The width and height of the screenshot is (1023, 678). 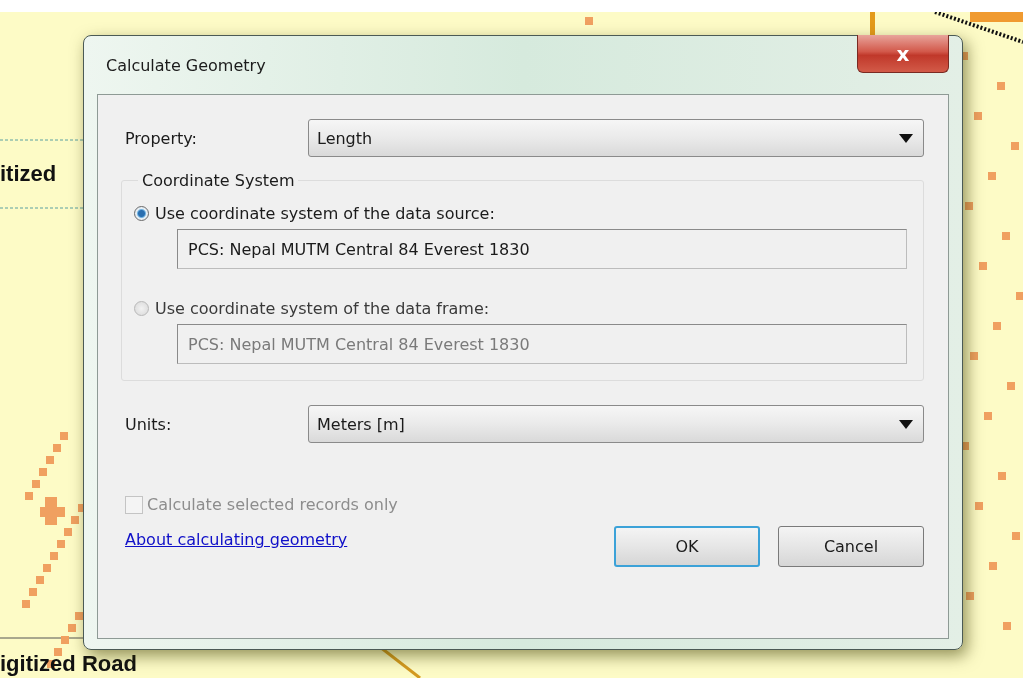 What do you see at coordinates (616, 424) in the screenshot?
I see `units-dropdown: Meters [m]` at bounding box center [616, 424].